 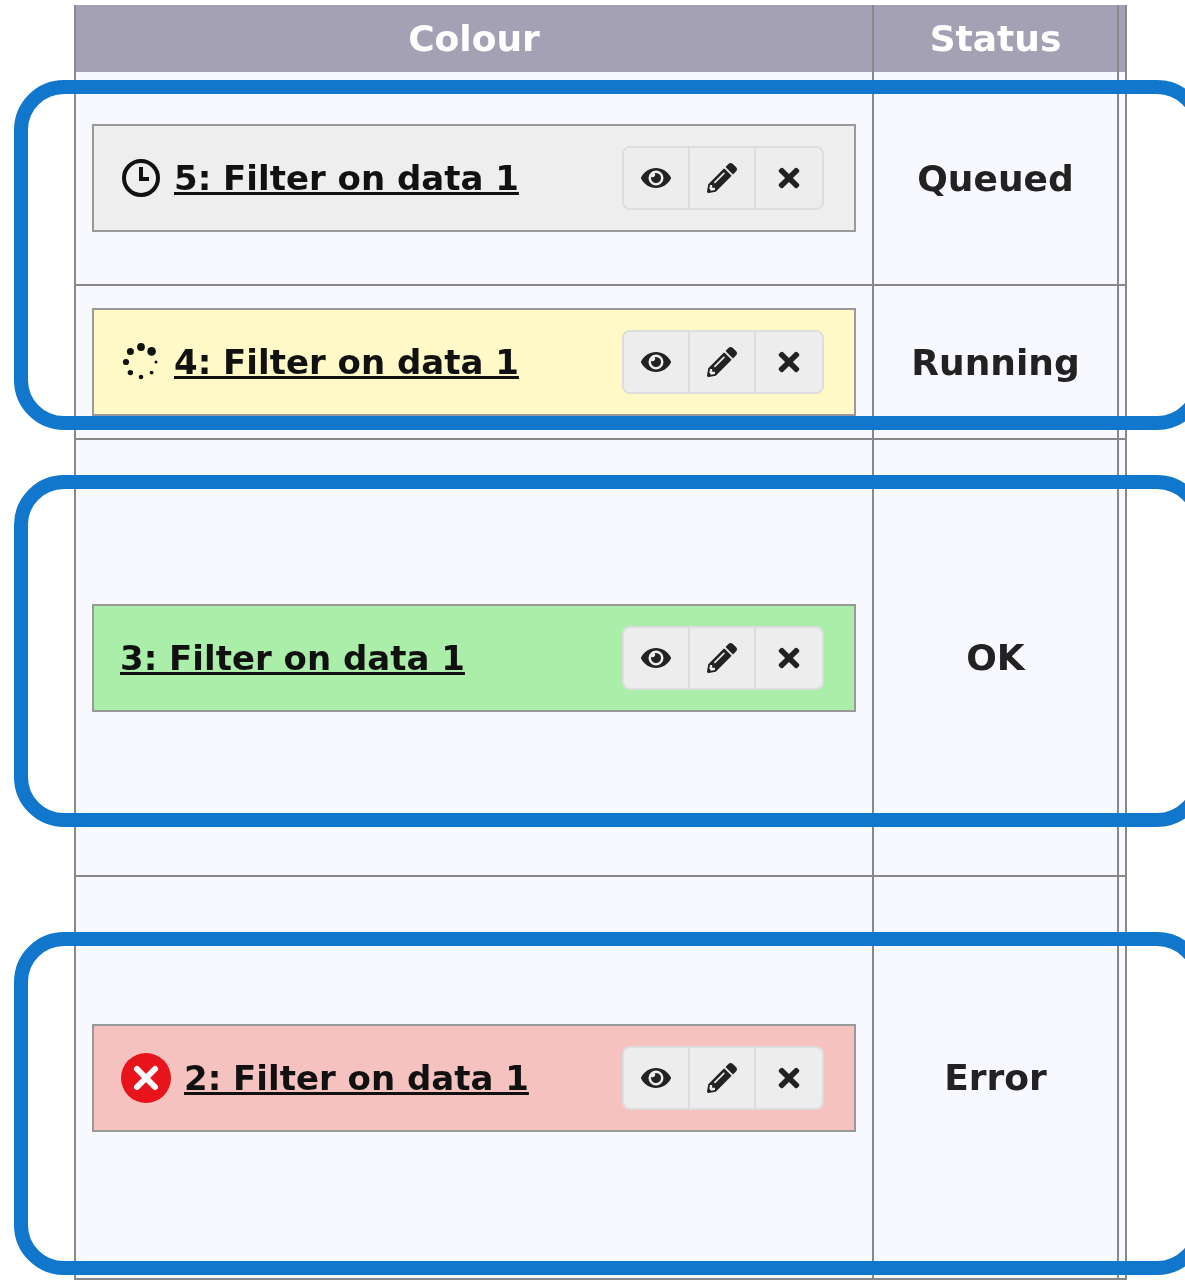 What do you see at coordinates (995, 1077) in the screenshot?
I see `status-text: Error` at bounding box center [995, 1077].